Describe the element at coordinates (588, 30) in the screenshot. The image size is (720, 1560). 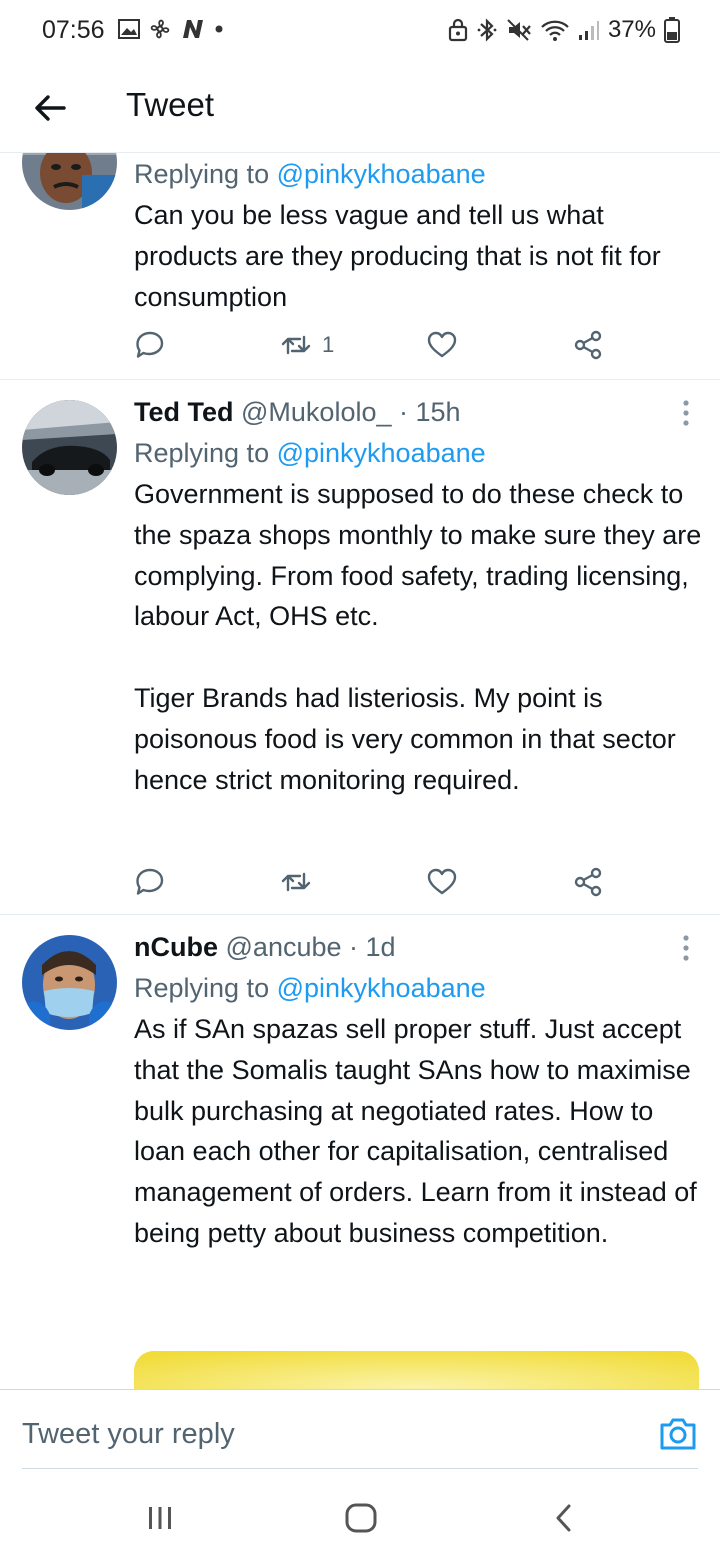
I see `signal-icon` at that location.